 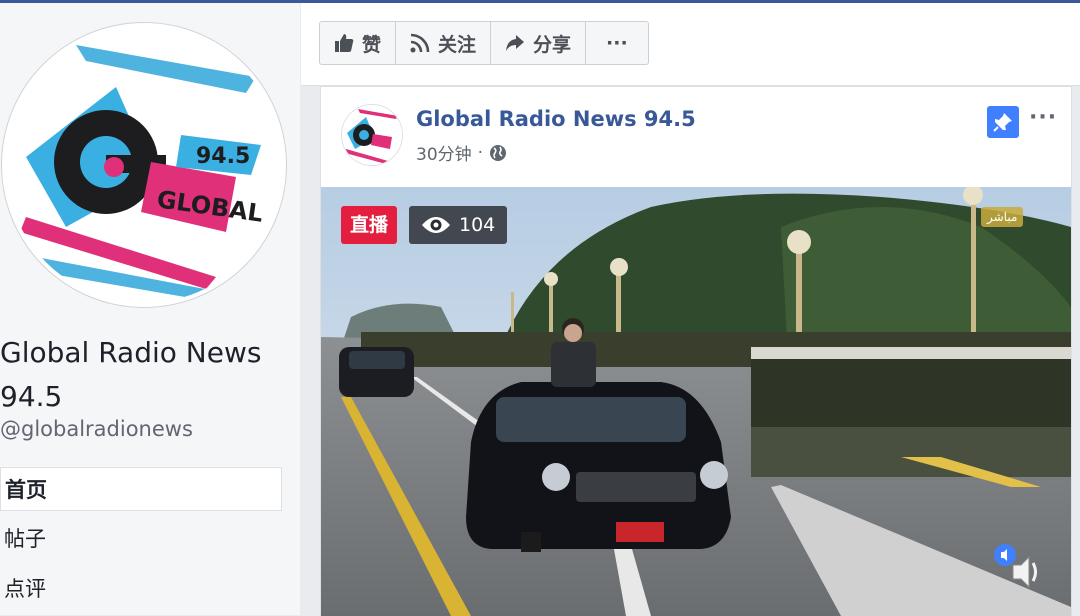 I want to click on page-profile-picture: 94.5 GLOBAL, so click(x=144, y=165).